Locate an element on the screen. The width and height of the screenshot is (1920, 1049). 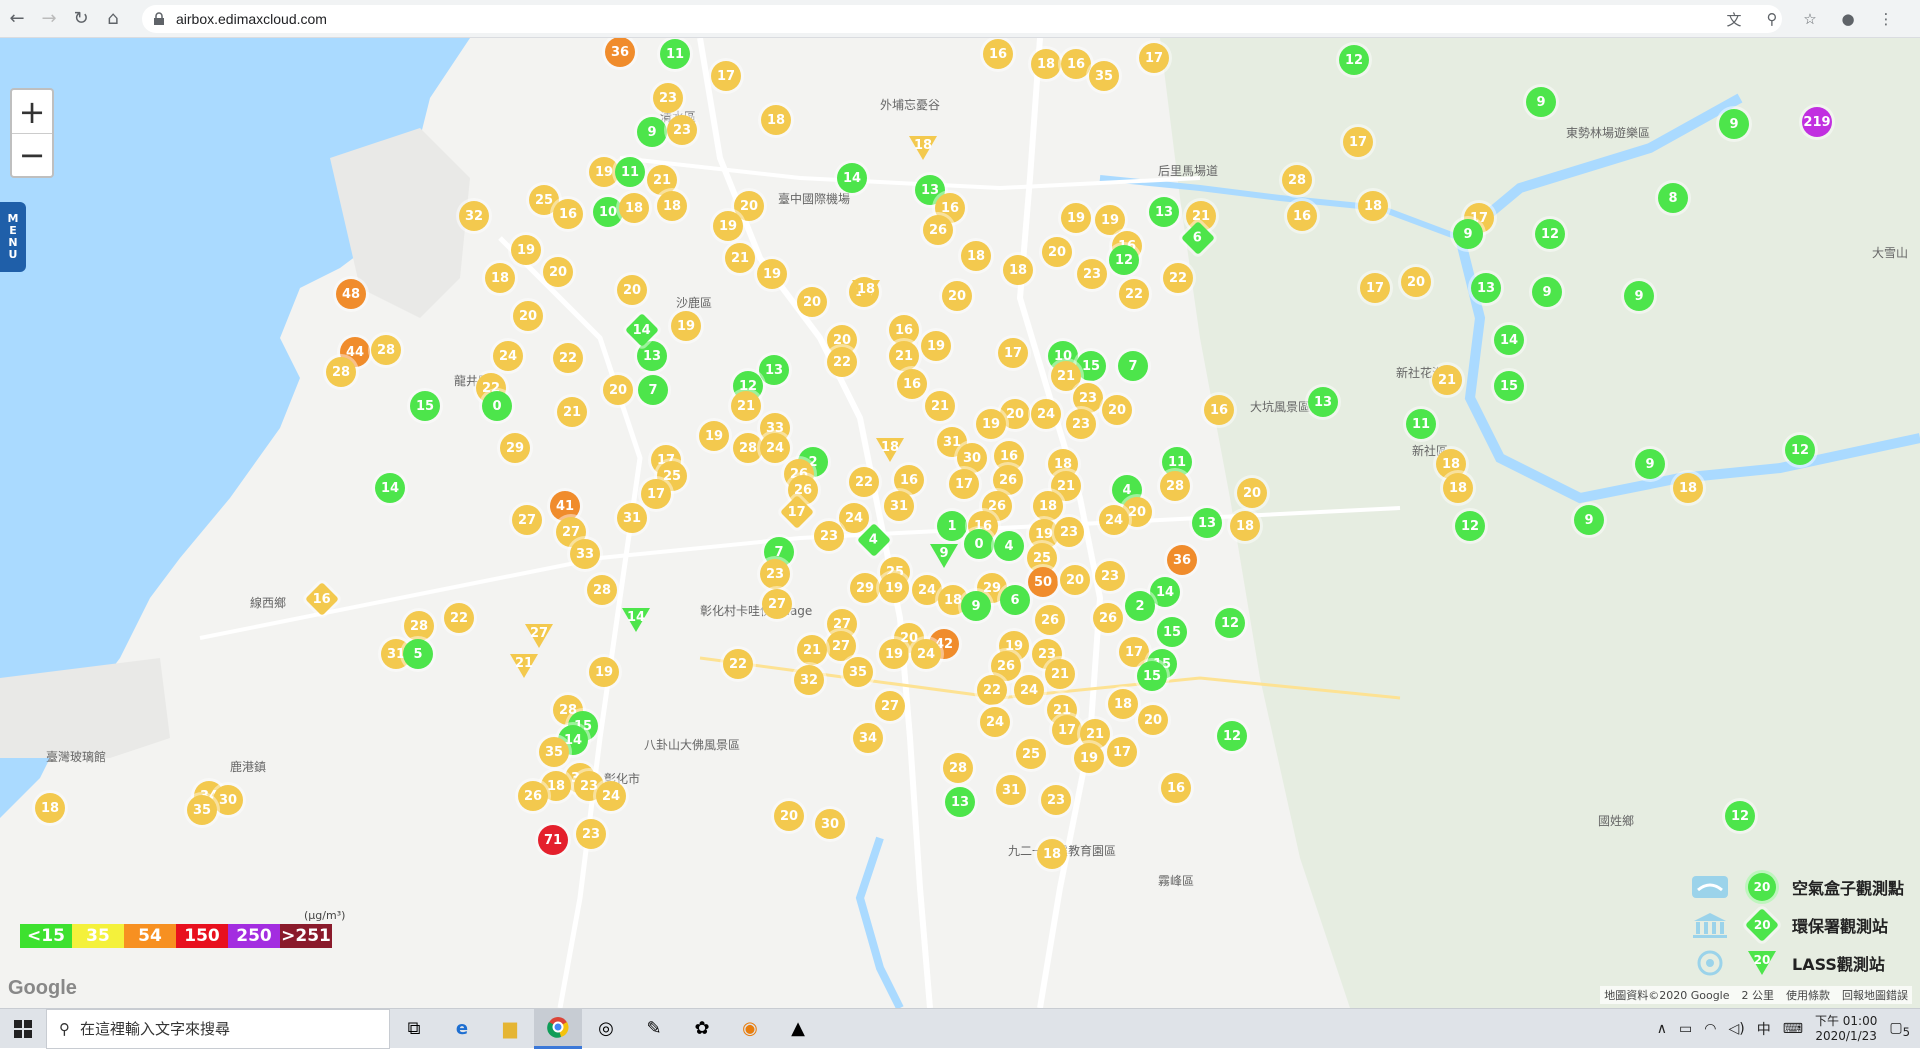
tray-chevron-icon: ∧ is located at coordinates (1662, 1029).